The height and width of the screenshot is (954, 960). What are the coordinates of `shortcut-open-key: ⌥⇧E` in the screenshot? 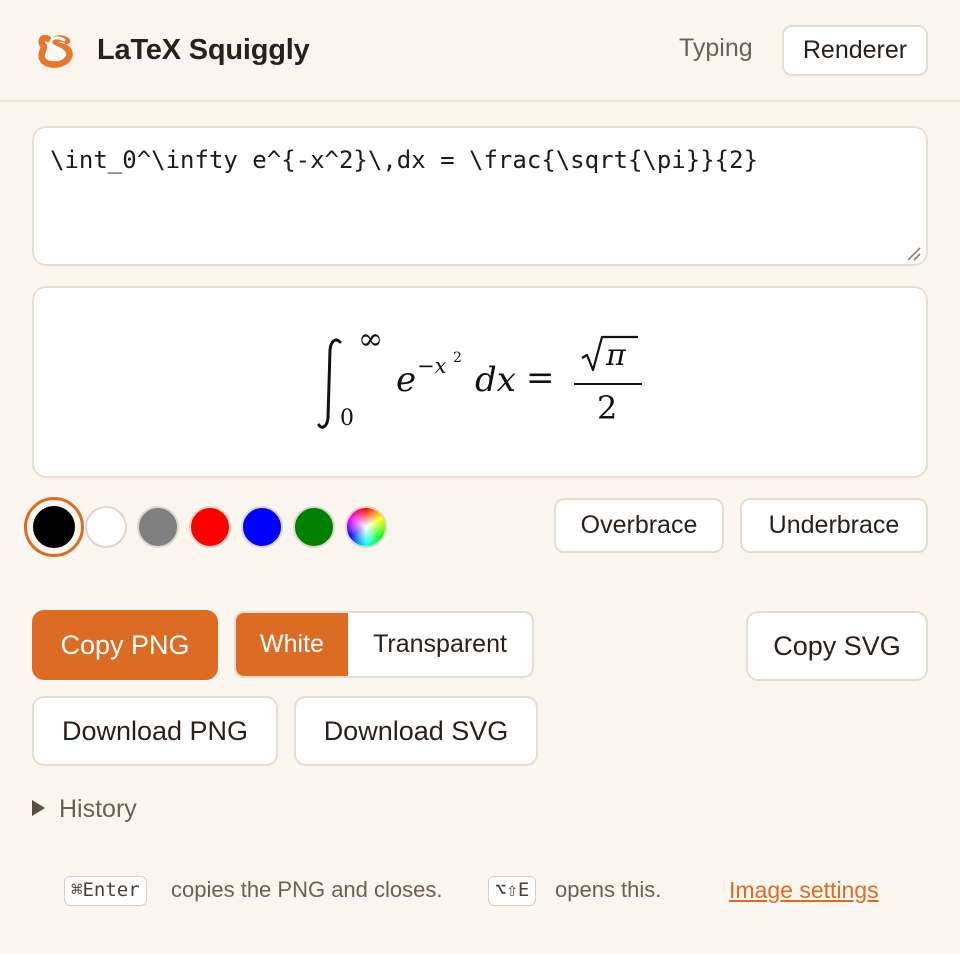 It's located at (512, 891).